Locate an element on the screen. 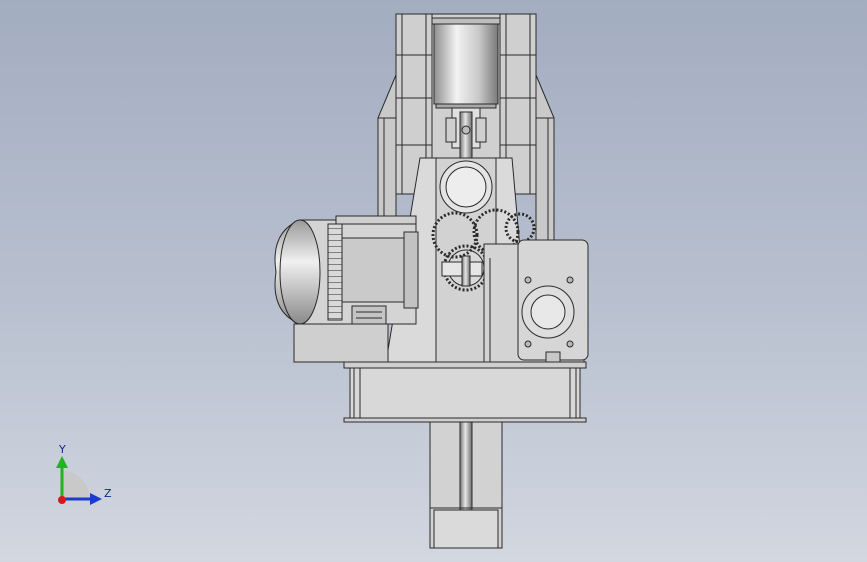 The width and height of the screenshot is (867, 562). triad-y-arrow is located at coordinates (62, 462).